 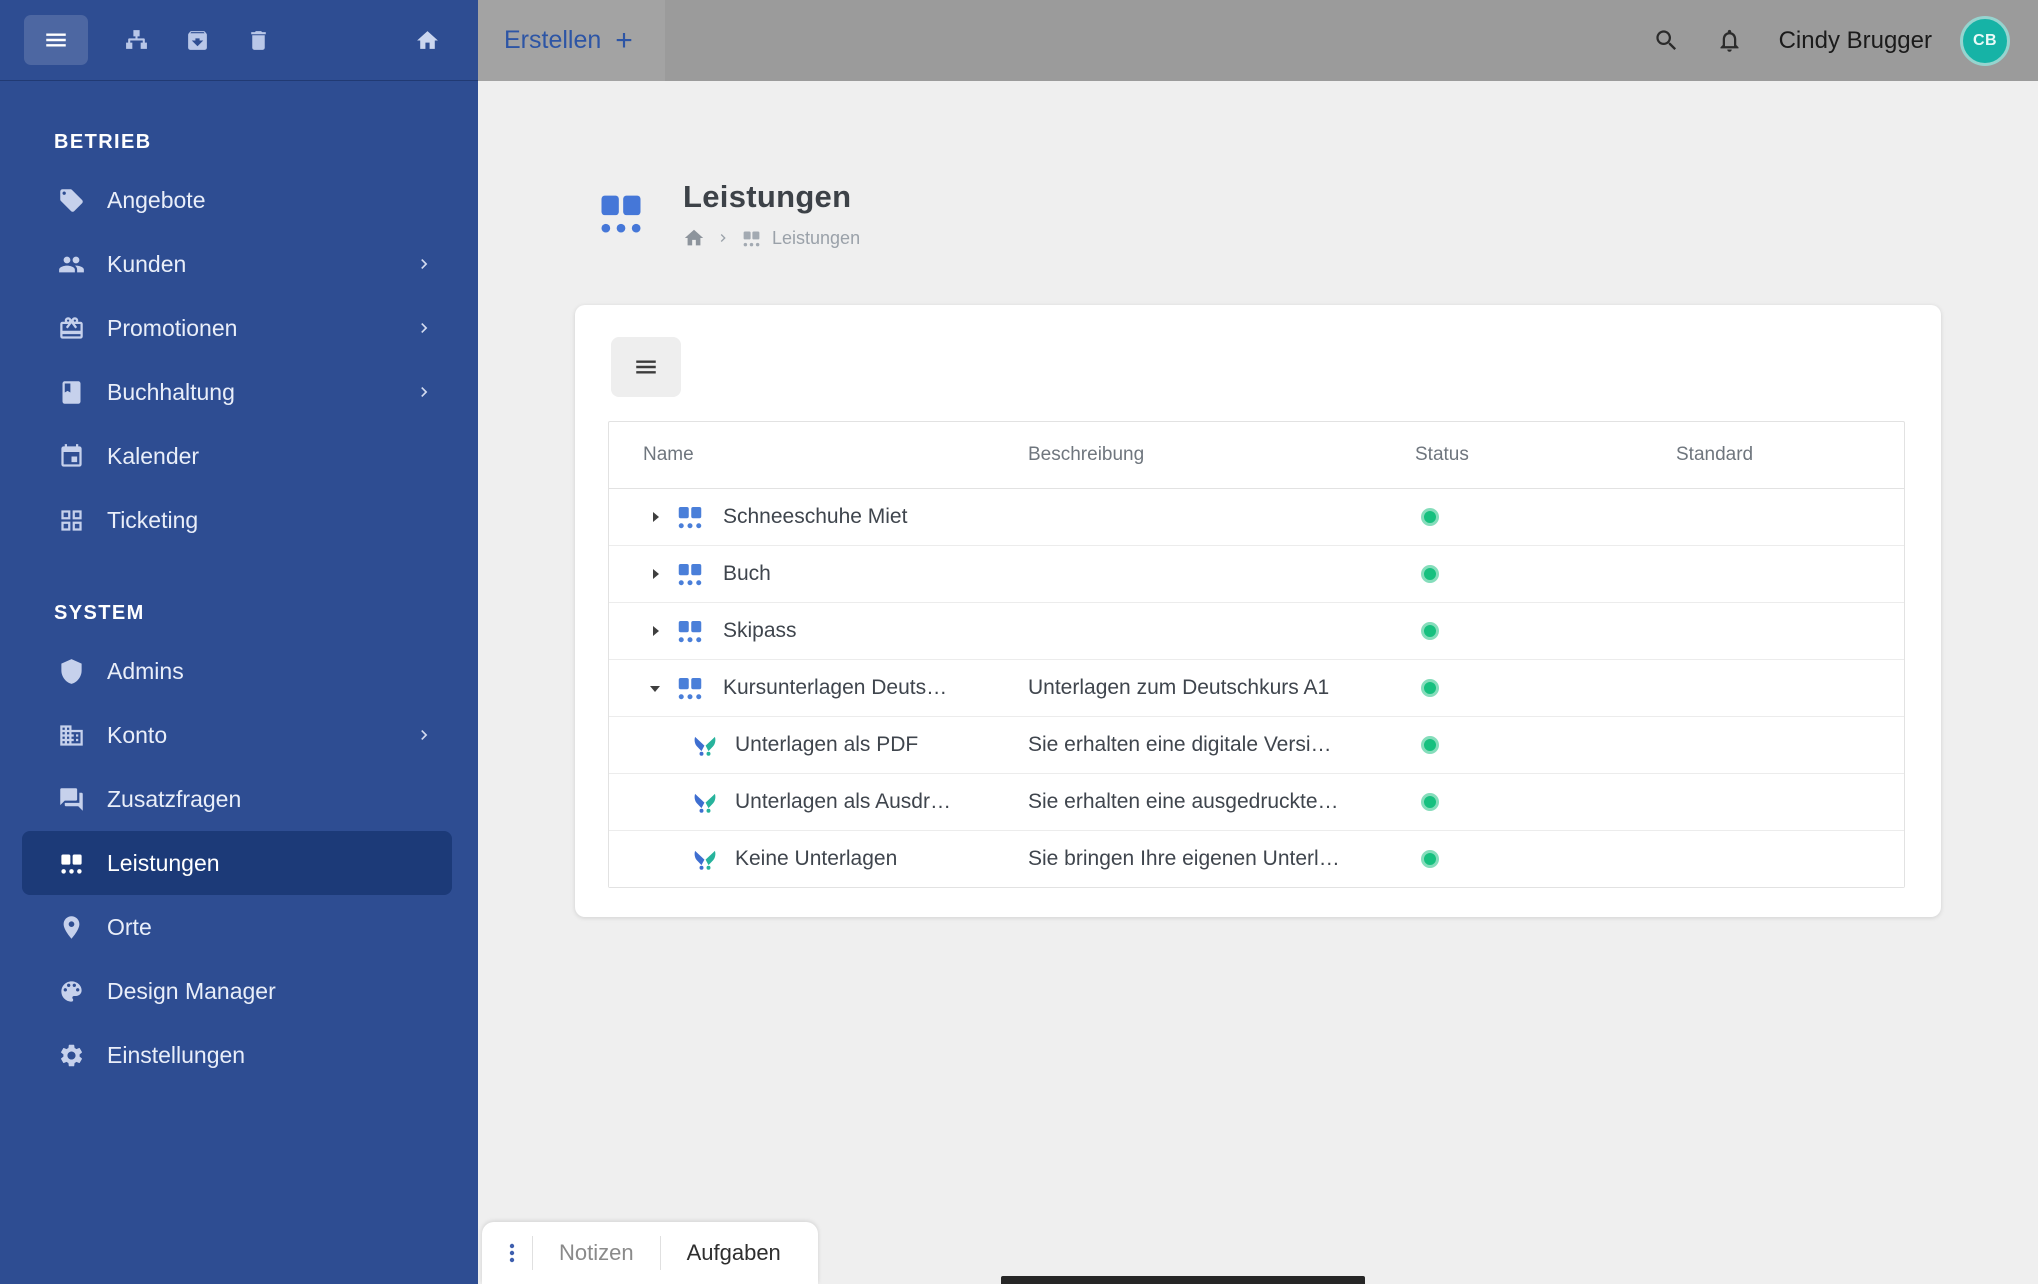 I want to click on create-button: Erstellen +, so click(x=571, y=40).